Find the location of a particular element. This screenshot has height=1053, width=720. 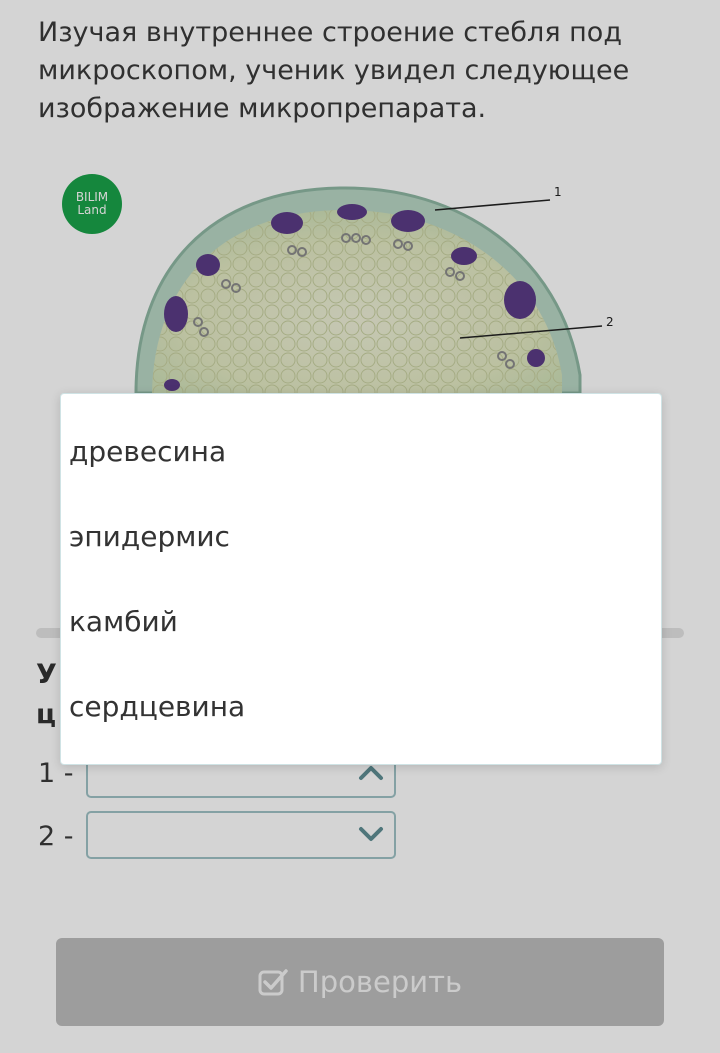

option-kambiy: камбий is located at coordinates (123, 622).